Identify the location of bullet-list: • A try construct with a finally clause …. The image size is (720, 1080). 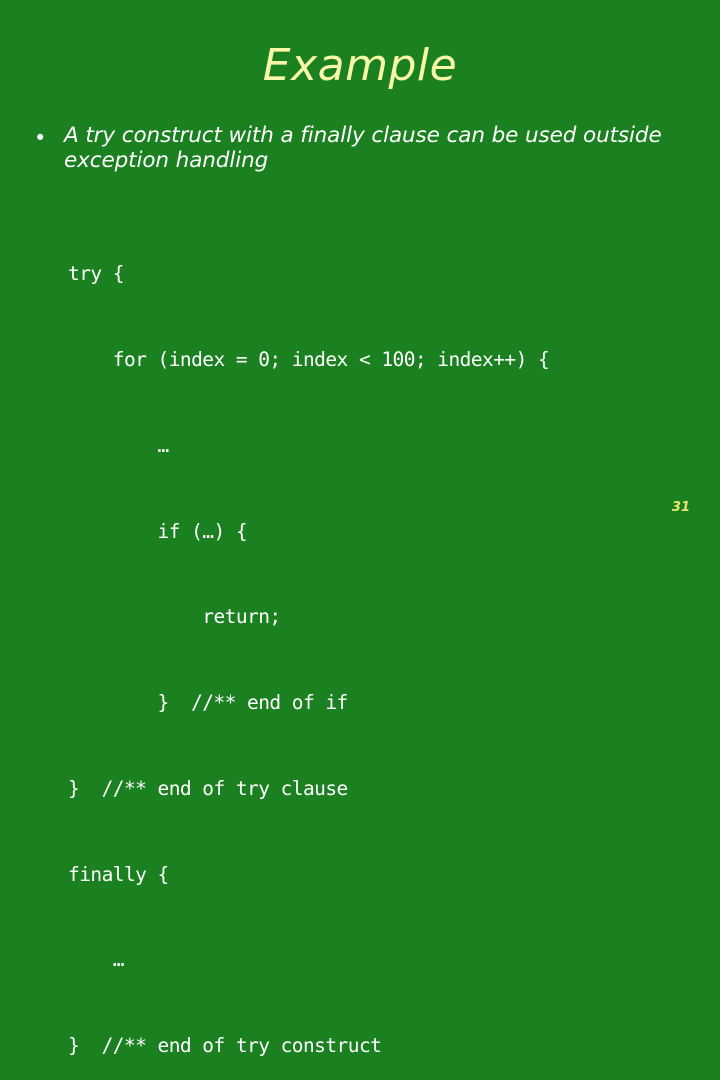
(362, 148).